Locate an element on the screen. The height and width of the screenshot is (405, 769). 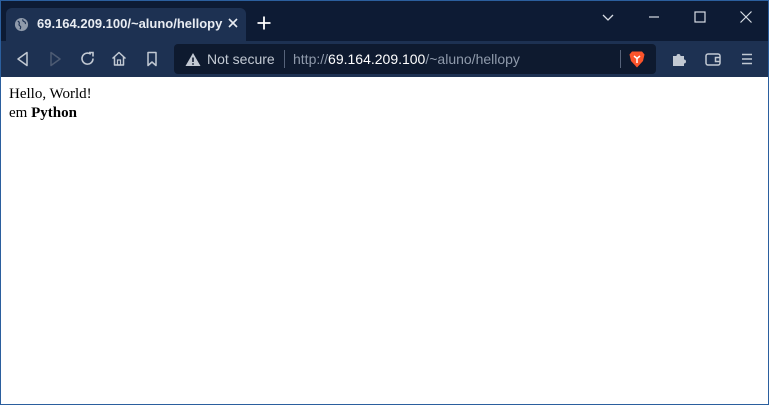
address-divider is located at coordinates (284, 59).